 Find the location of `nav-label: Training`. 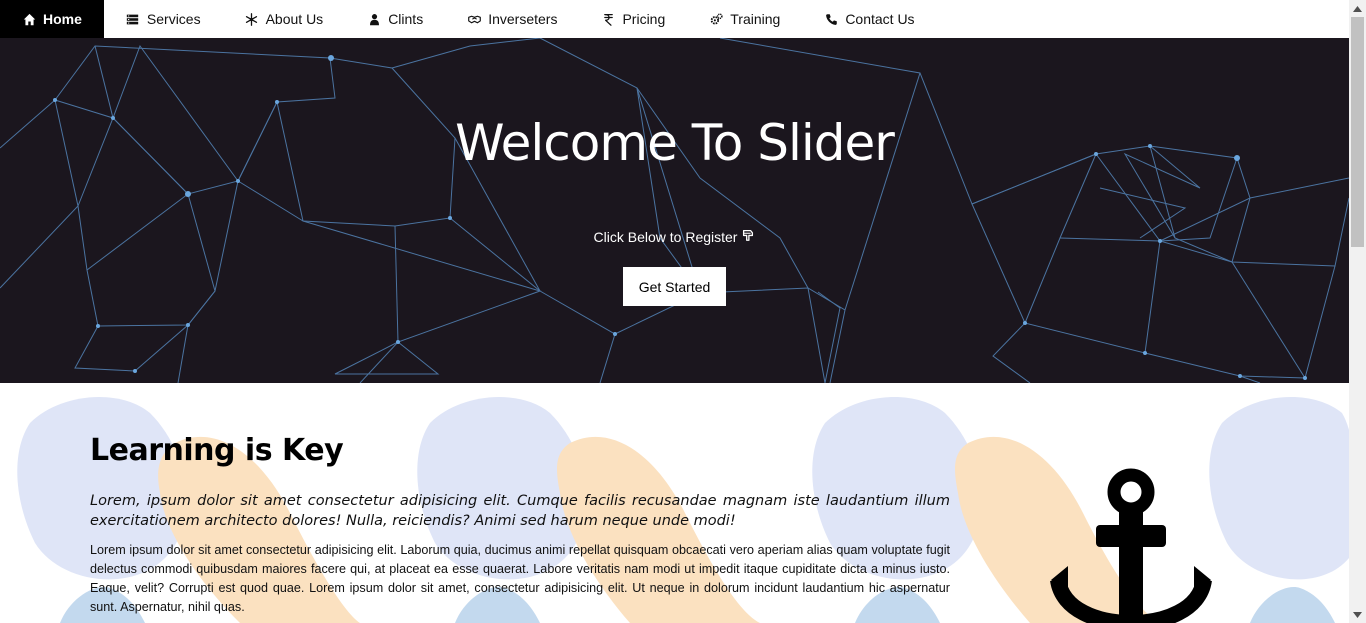

nav-label: Training is located at coordinates (755, 19).